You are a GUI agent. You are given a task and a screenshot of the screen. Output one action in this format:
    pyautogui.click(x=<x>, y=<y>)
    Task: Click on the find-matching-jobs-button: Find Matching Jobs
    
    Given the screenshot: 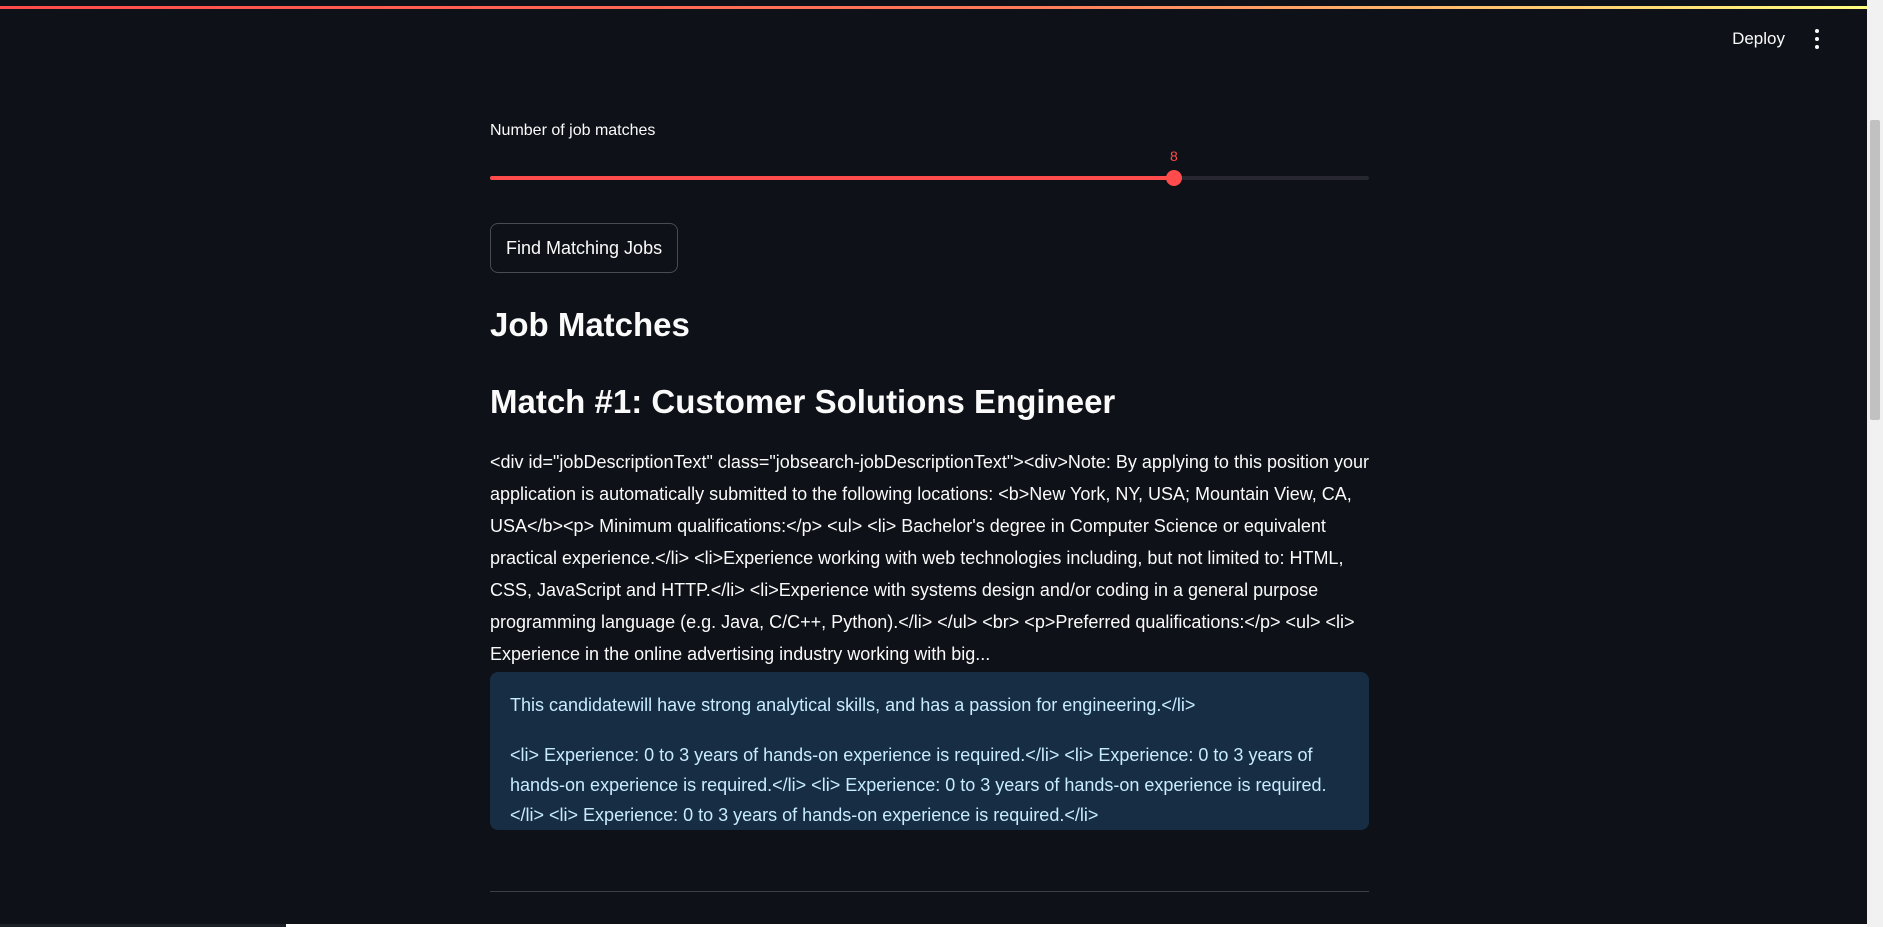 What is the action you would take?
    pyautogui.click(x=584, y=248)
    